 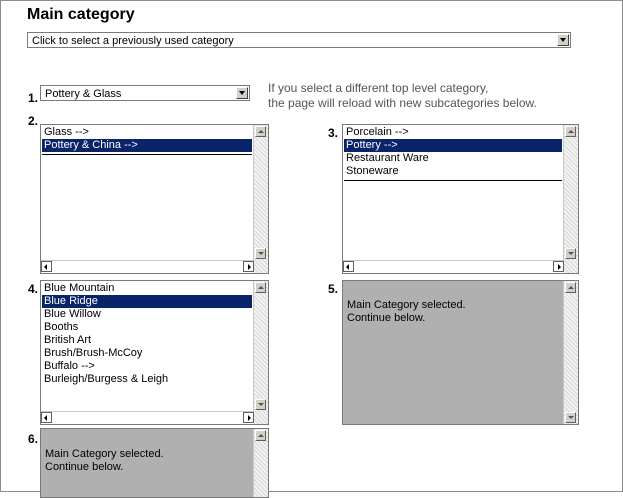 What do you see at coordinates (147, 340) in the screenshot?
I see `list-item: British Art` at bounding box center [147, 340].